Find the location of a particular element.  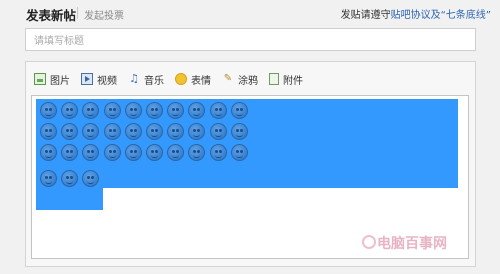

toolbar-music-button: ♫ 音乐 is located at coordinates (146, 79).